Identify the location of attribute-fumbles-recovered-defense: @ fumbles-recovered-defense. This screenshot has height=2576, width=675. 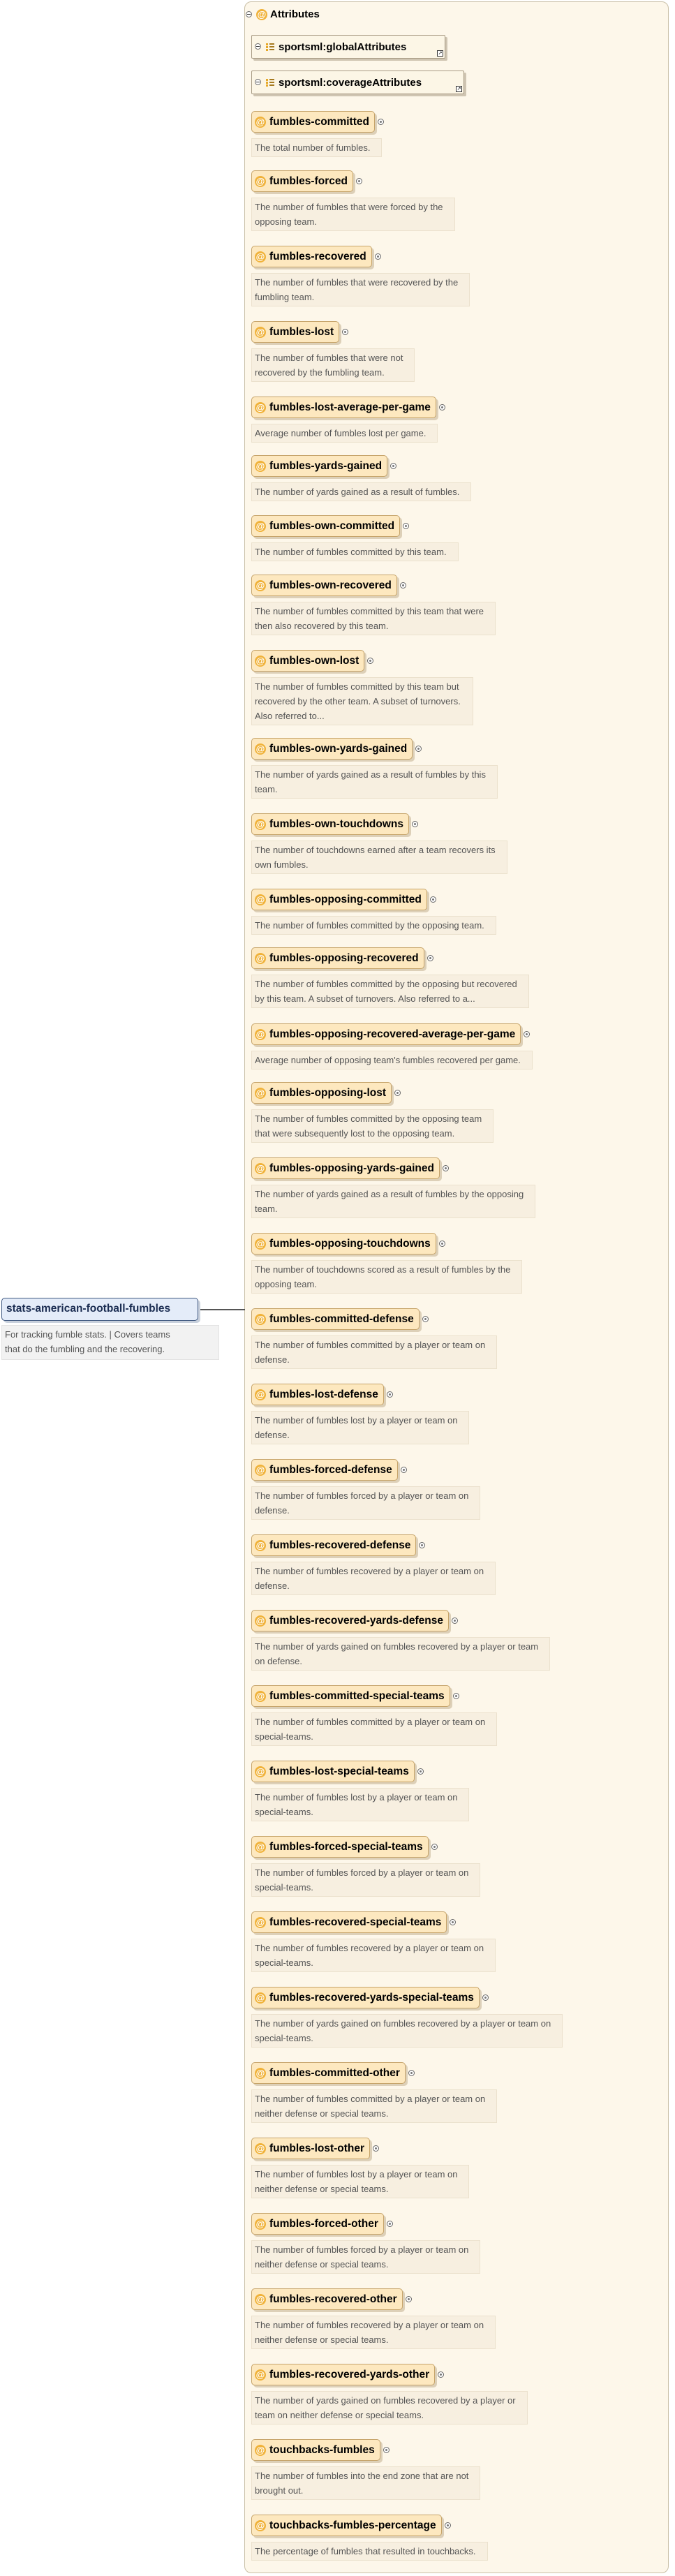
(334, 1545).